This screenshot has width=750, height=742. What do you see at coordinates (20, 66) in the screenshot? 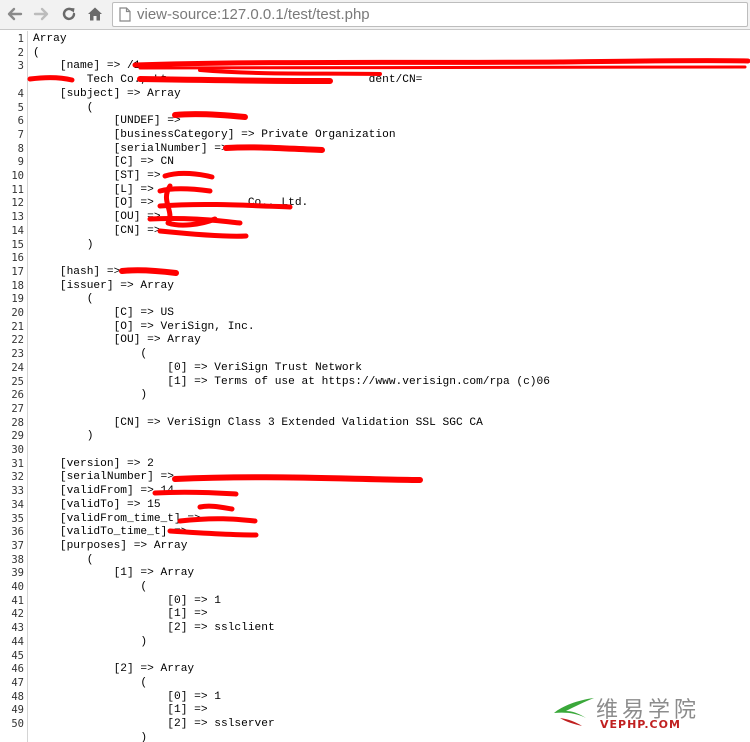
I see `line-number: 3` at bounding box center [20, 66].